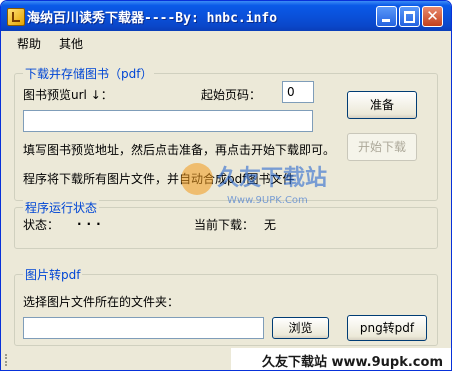 The height and width of the screenshot is (371, 452). Describe the element at coordinates (168, 121) in the screenshot. I see `url-input` at that location.